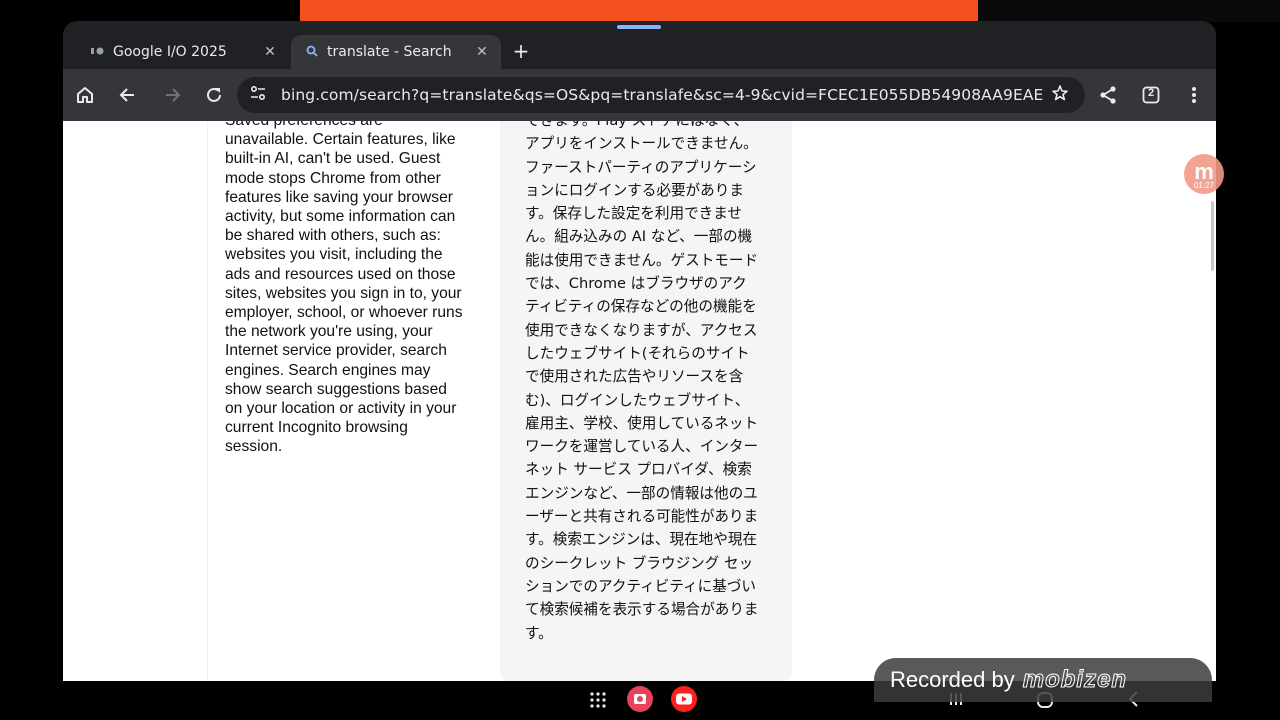 This screenshot has height=720, width=1280. I want to click on site-settings-icon, so click(259, 95).